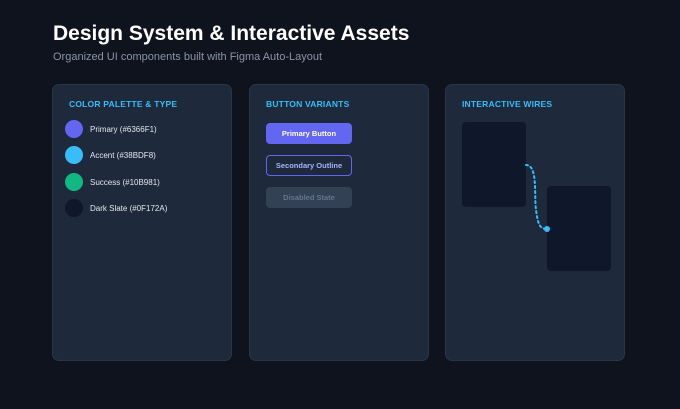  Describe the element at coordinates (74, 208) in the screenshot. I see `dark-slate-swatch` at that location.